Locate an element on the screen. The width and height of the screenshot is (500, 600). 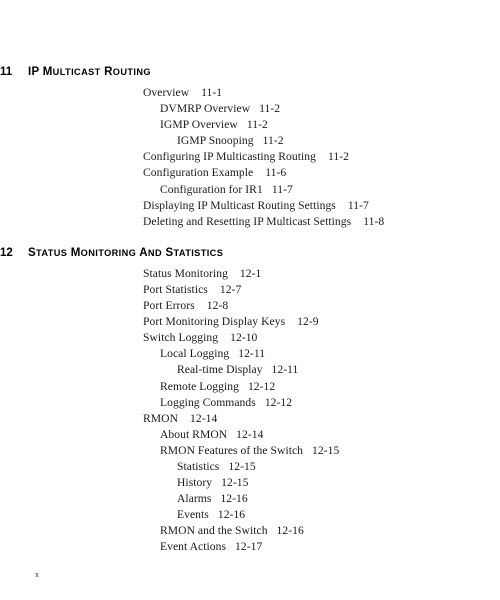
toc-entry-page: 12-8 is located at coordinates (217, 306).